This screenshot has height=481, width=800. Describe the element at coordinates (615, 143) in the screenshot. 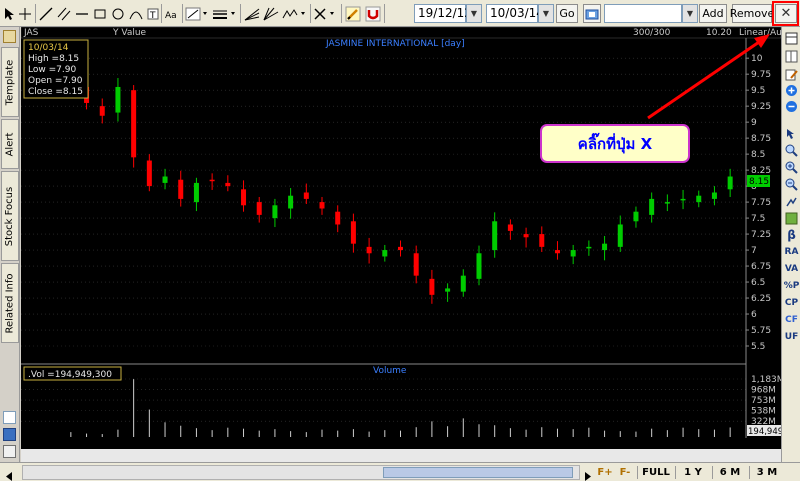

I see `instruction-callout: คลิ๊กที่ปุ่ม X` at that location.